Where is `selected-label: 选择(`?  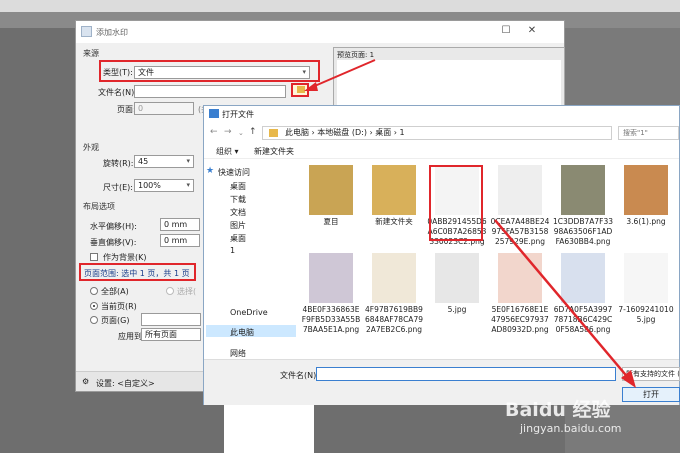
selected-label: 选择( is located at coordinates (187, 291).